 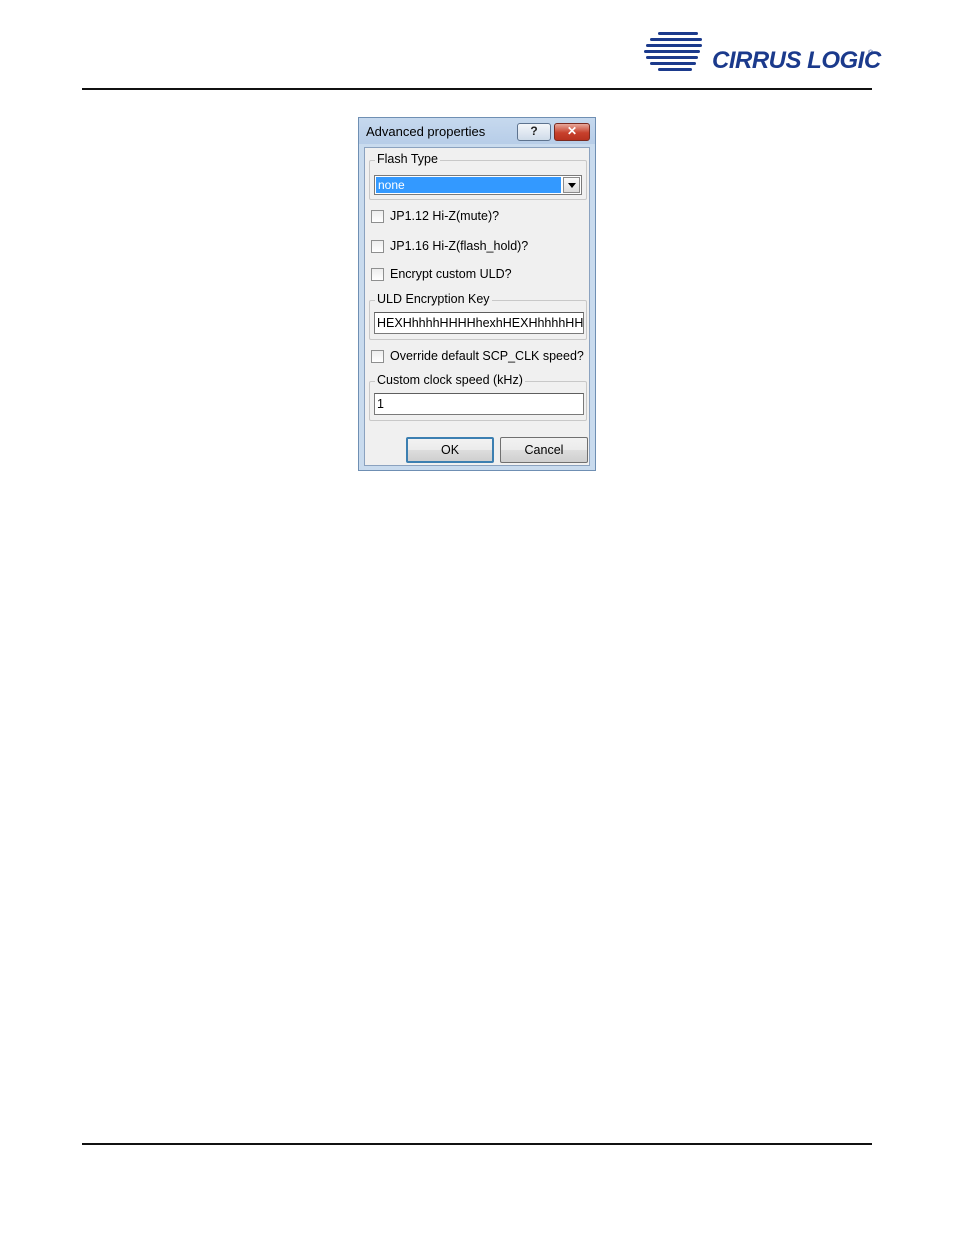 What do you see at coordinates (380, 404) in the screenshot?
I see `custom-clock-value: 1` at bounding box center [380, 404].